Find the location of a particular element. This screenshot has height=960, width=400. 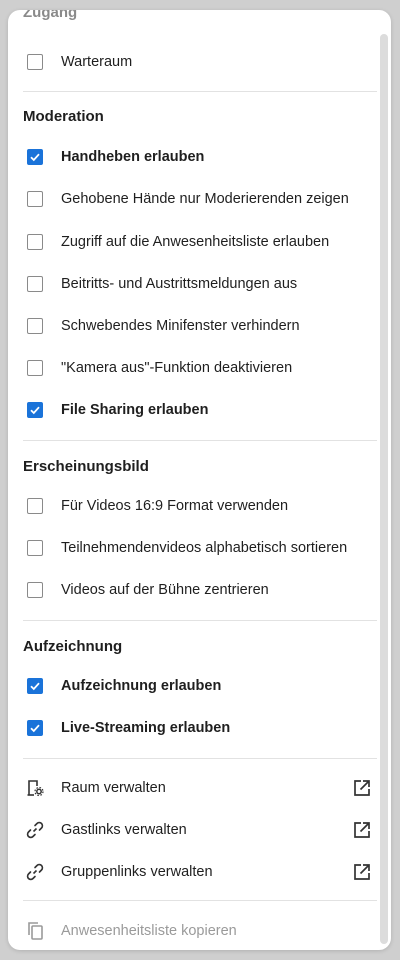

option-label: Videos auf der Bühne zentrieren is located at coordinates (165, 590).